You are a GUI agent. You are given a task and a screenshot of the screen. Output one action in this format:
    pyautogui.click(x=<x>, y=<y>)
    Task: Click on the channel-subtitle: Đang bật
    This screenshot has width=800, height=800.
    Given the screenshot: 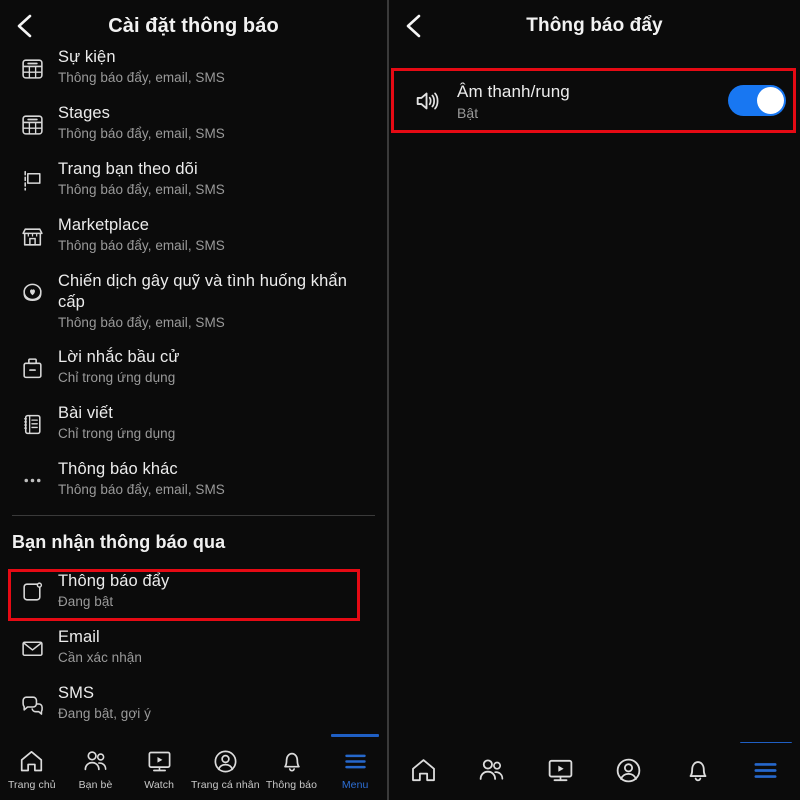 What is the action you would take?
    pyautogui.click(x=86, y=601)
    